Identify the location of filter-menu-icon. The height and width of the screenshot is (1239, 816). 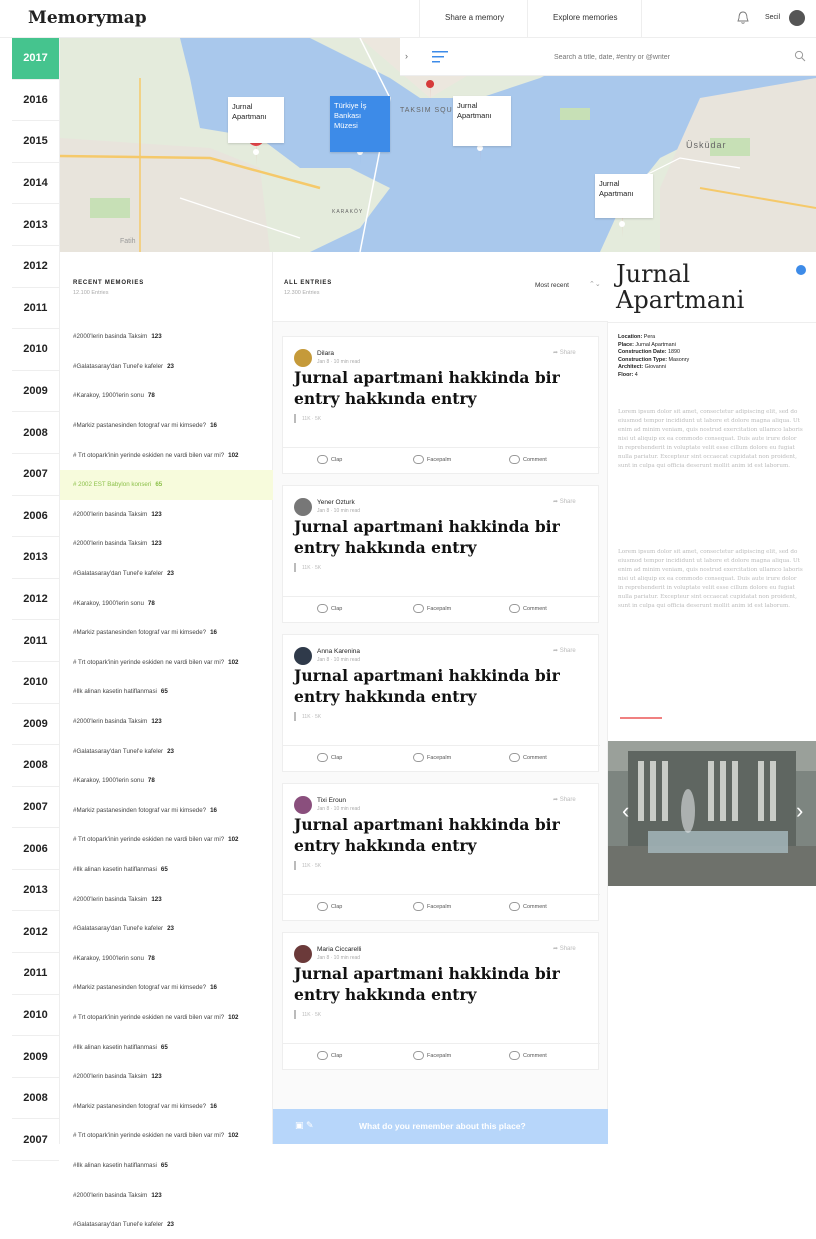
(440, 57).